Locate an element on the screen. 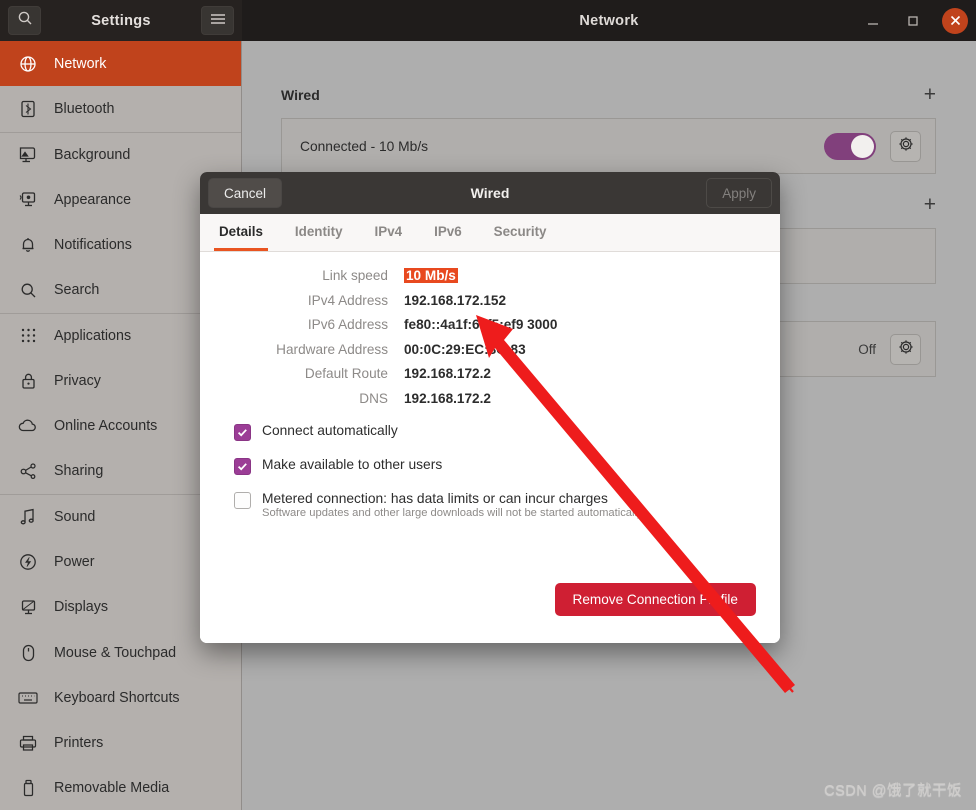 Image resolution: width=976 pixels, height=810 pixels. window-controls is located at coordinates (915, 20).